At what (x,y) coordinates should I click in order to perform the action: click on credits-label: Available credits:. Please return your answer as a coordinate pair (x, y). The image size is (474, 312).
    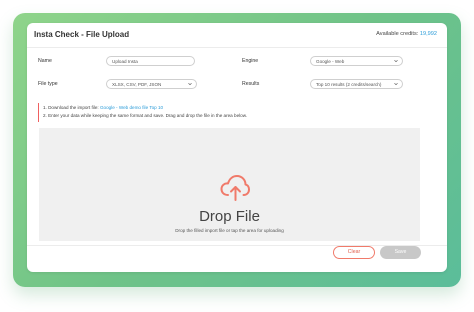
    Looking at the image, I should click on (397, 34).